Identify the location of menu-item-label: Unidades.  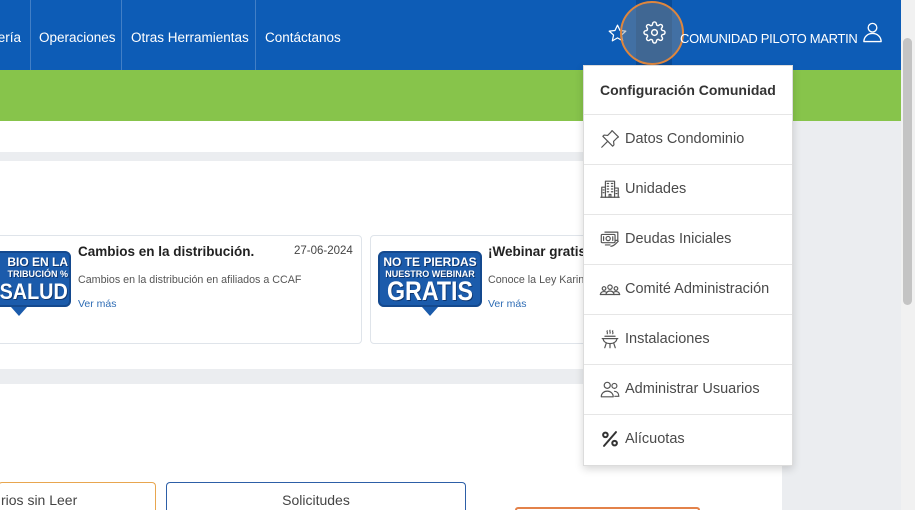
(656, 189).